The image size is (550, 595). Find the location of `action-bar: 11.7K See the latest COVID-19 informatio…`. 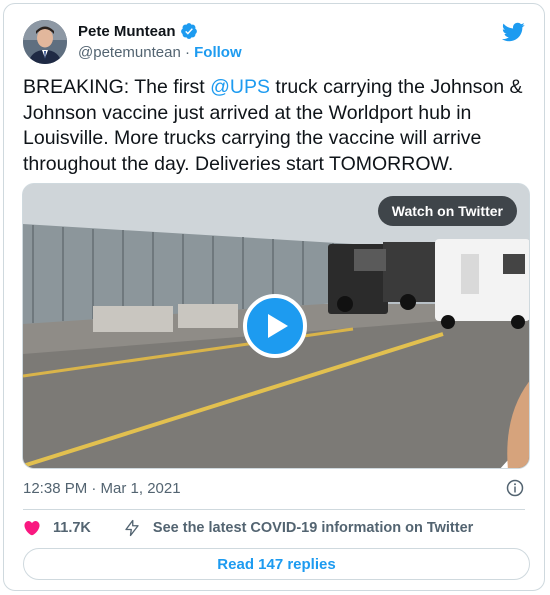

action-bar: 11.7K See the latest COVID-19 informatio… is located at coordinates (248, 528).